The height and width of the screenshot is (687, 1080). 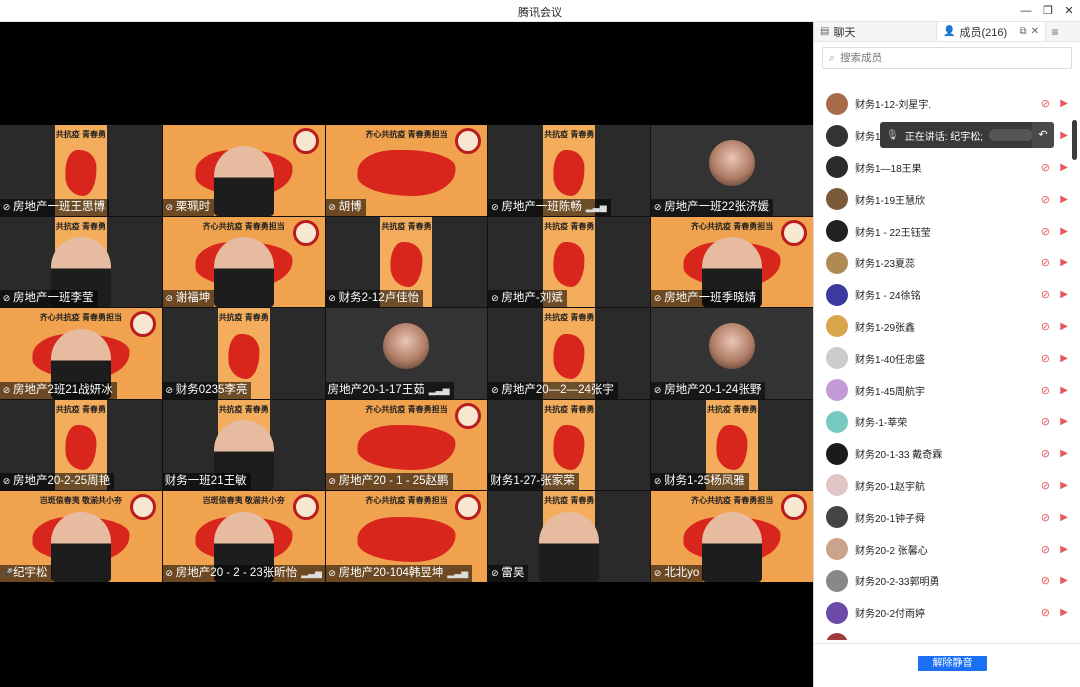 I want to click on member-row: 财务20-2 张馨心 ⊘ ▶, so click(x=943, y=549).